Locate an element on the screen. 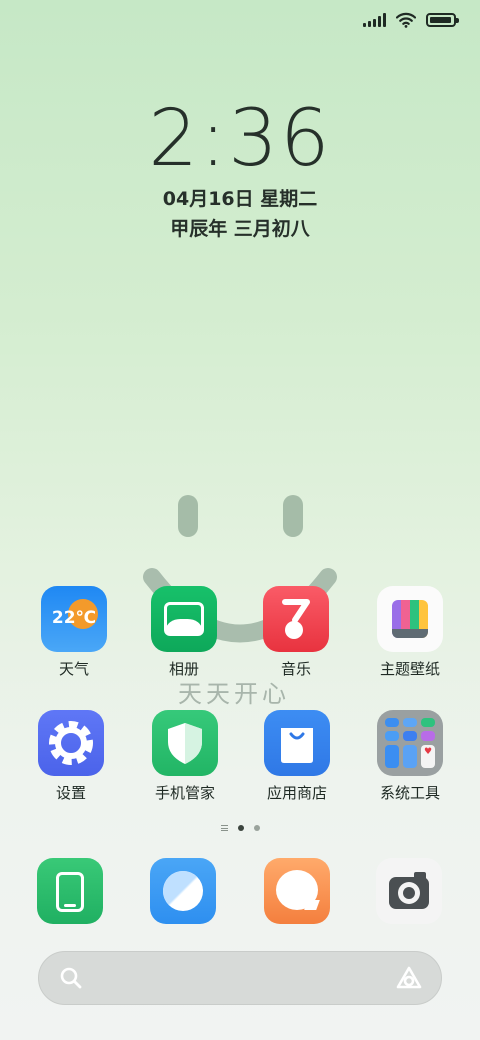 The height and width of the screenshot is (1040, 480). app-system-tools-folder: ♥ 系统工具 is located at coordinates (410, 756).